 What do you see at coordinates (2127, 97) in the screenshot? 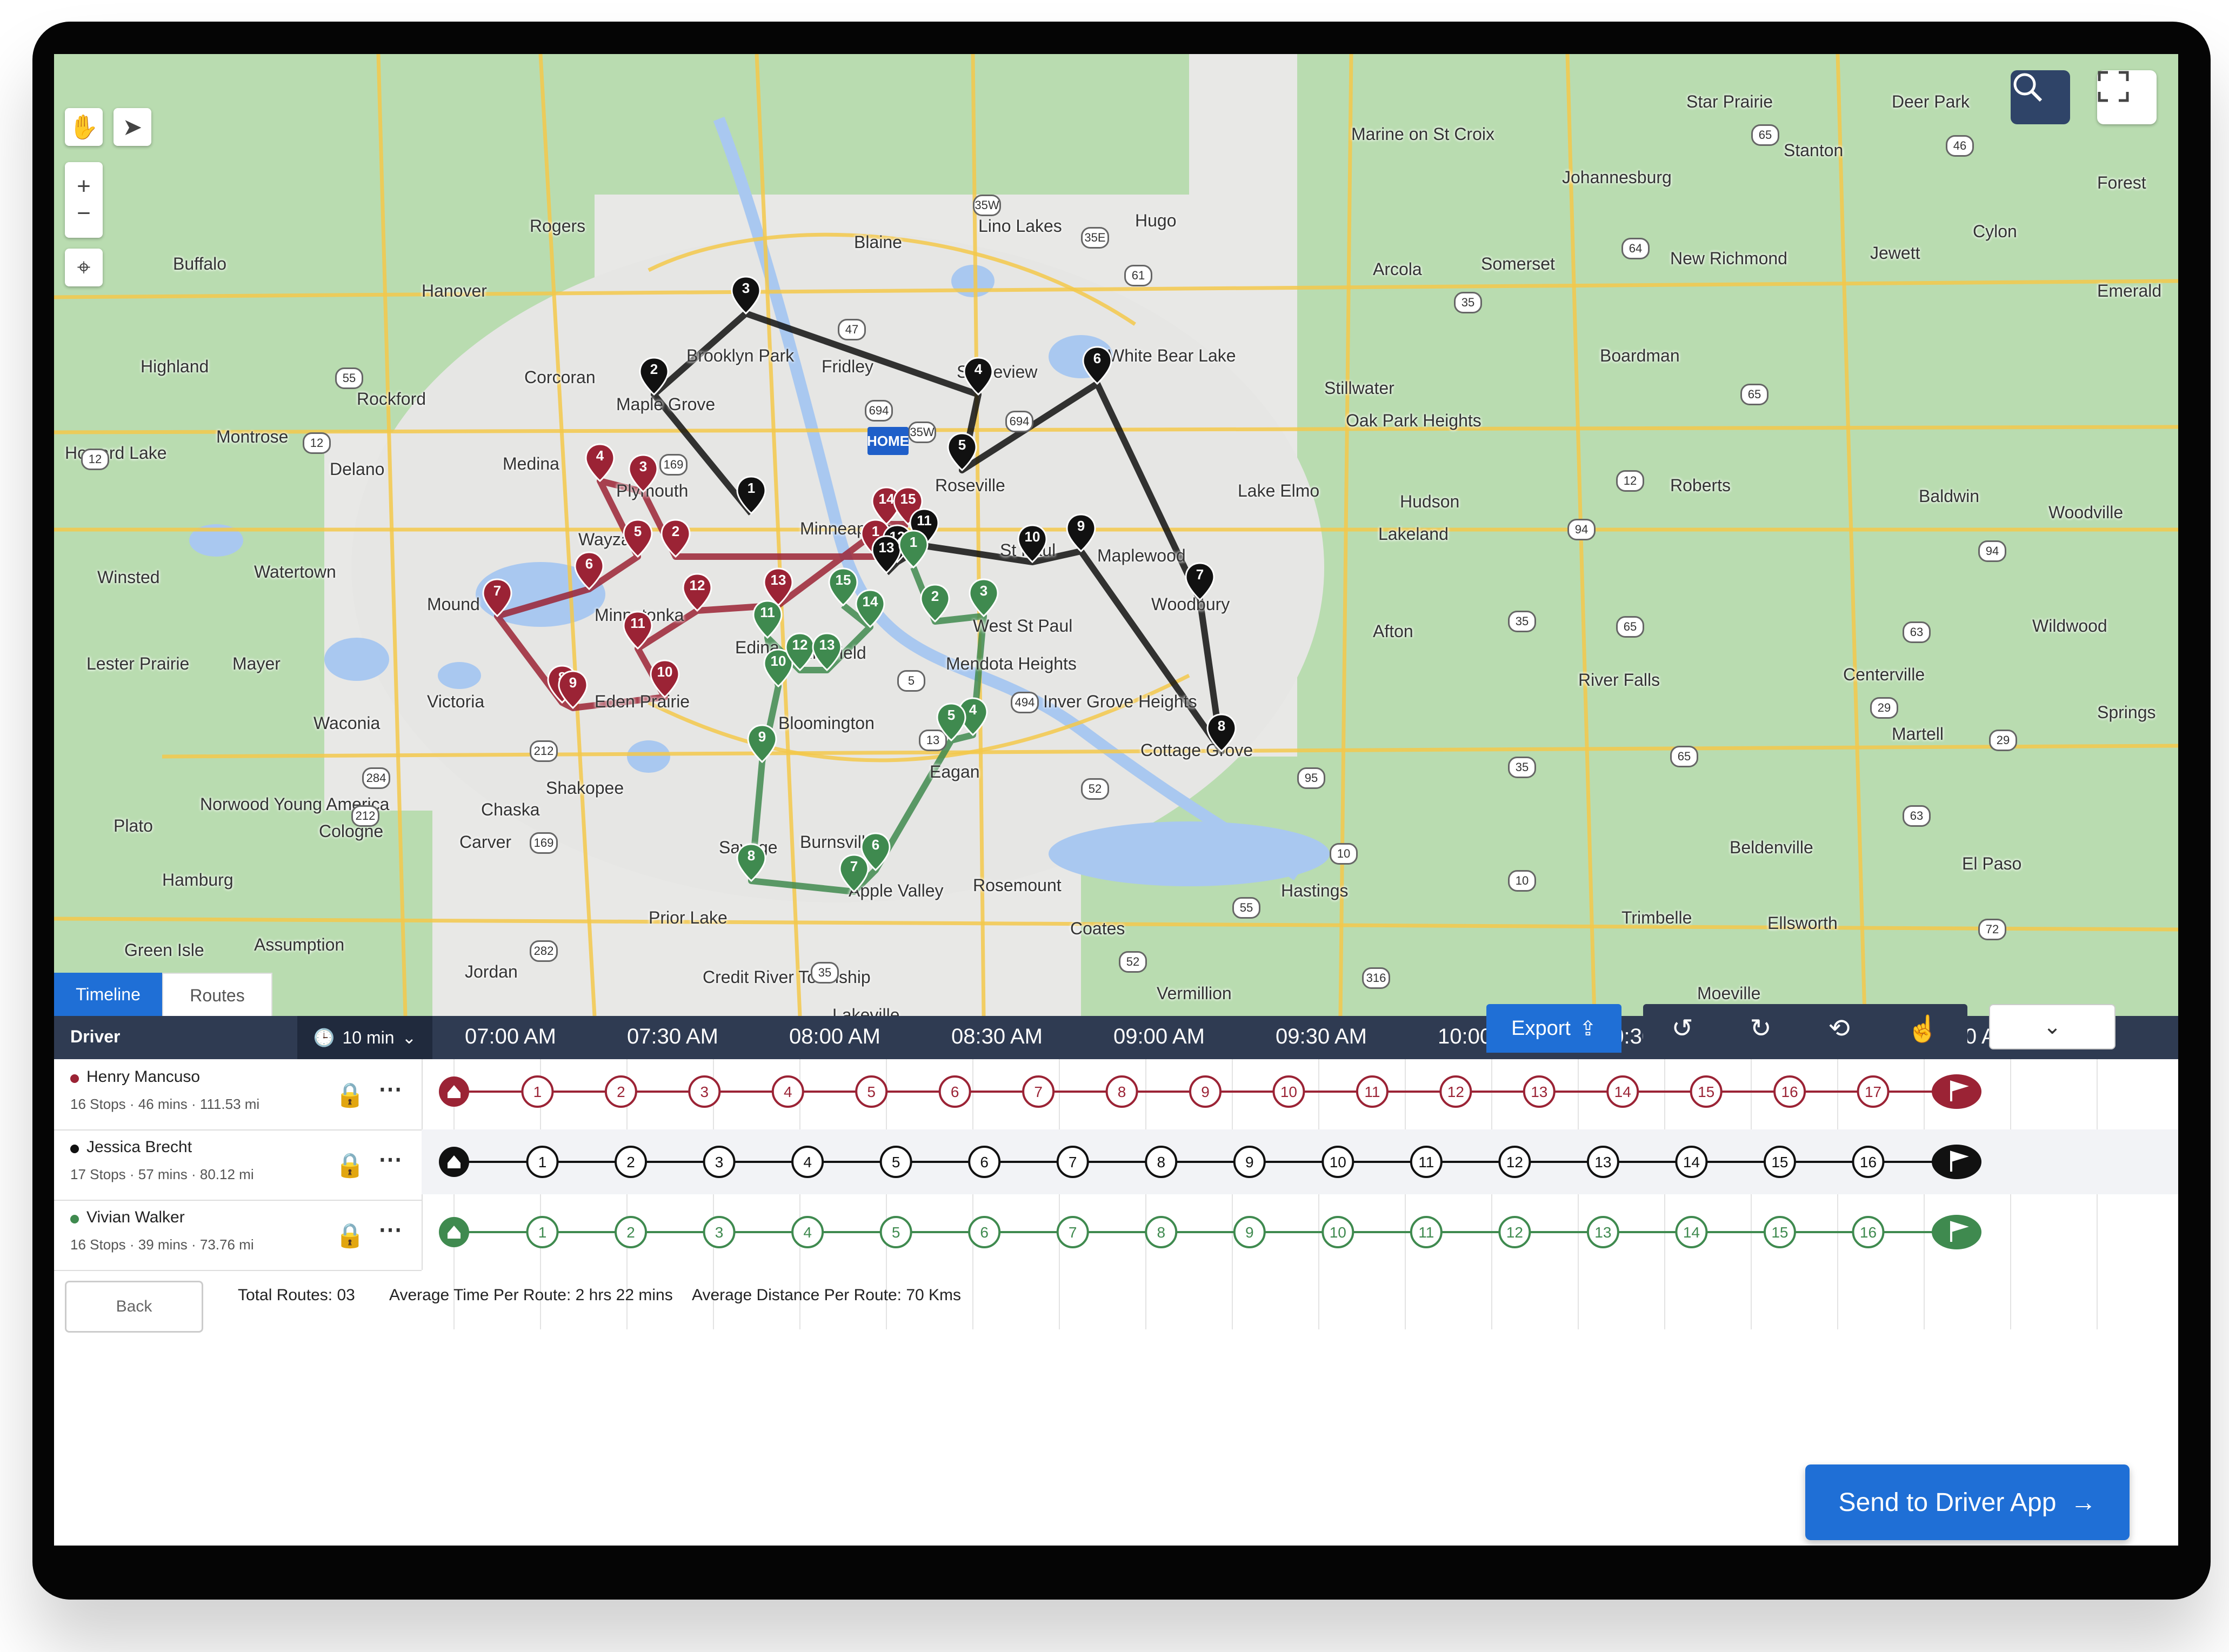
I see `fullscreen-button` at bounding box center [2127, 97].